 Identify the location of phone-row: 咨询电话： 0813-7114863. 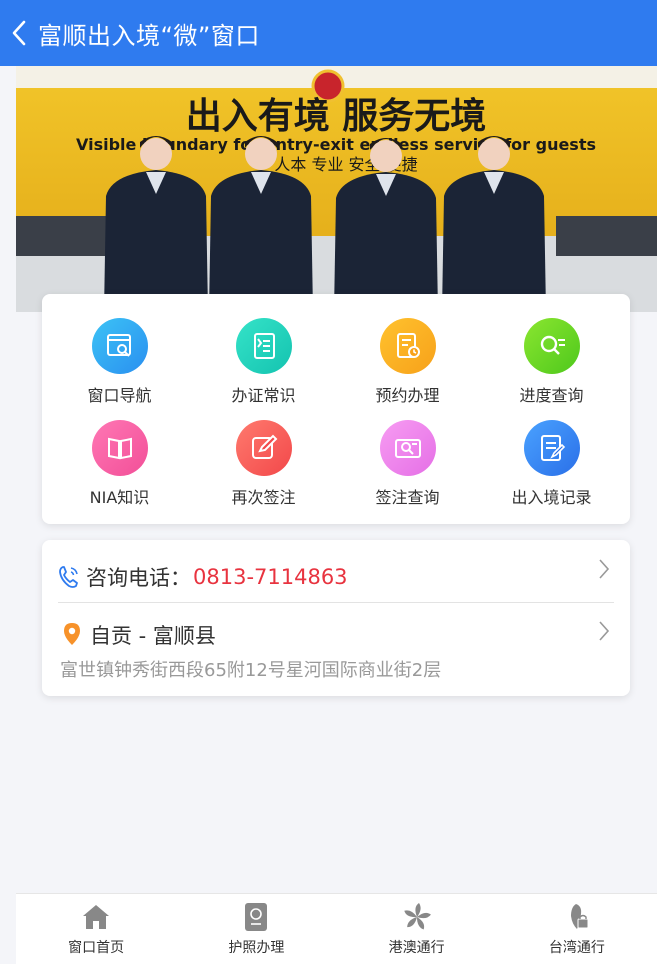
(336, 577).